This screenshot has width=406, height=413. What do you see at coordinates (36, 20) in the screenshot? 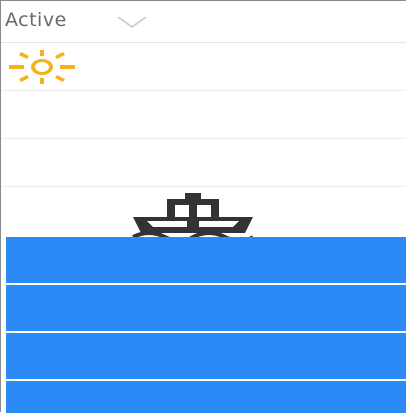
I see `status-dropdown-label: Active` at bounding box center [36, 20].